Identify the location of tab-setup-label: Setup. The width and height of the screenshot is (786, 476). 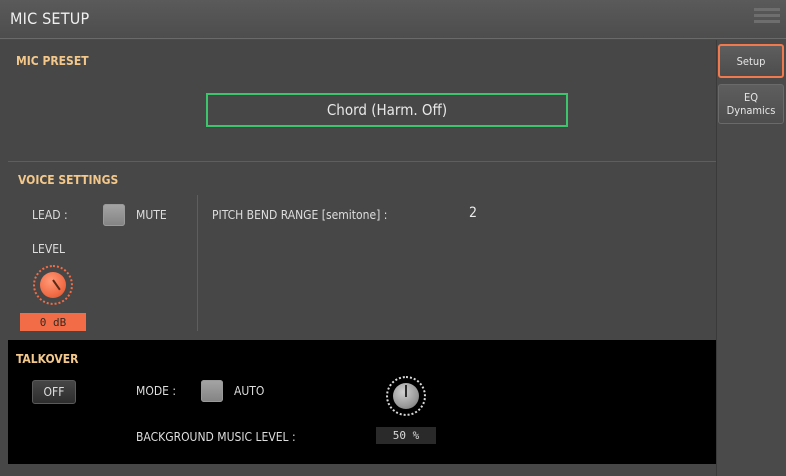
(751, 61).